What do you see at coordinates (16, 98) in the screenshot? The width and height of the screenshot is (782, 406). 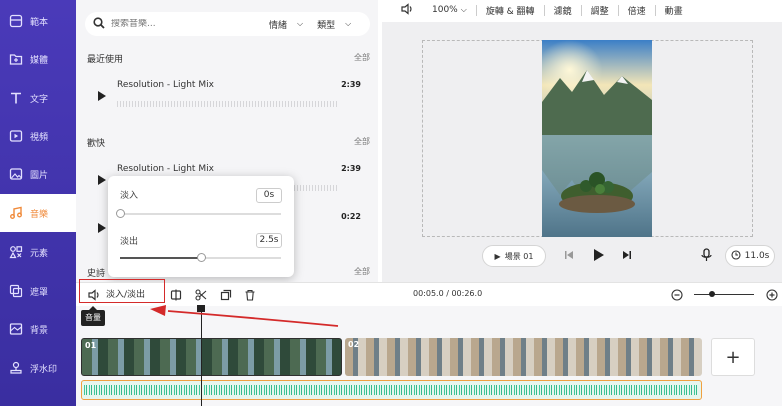 I see `text-icon` at bounding box center [16, 98].